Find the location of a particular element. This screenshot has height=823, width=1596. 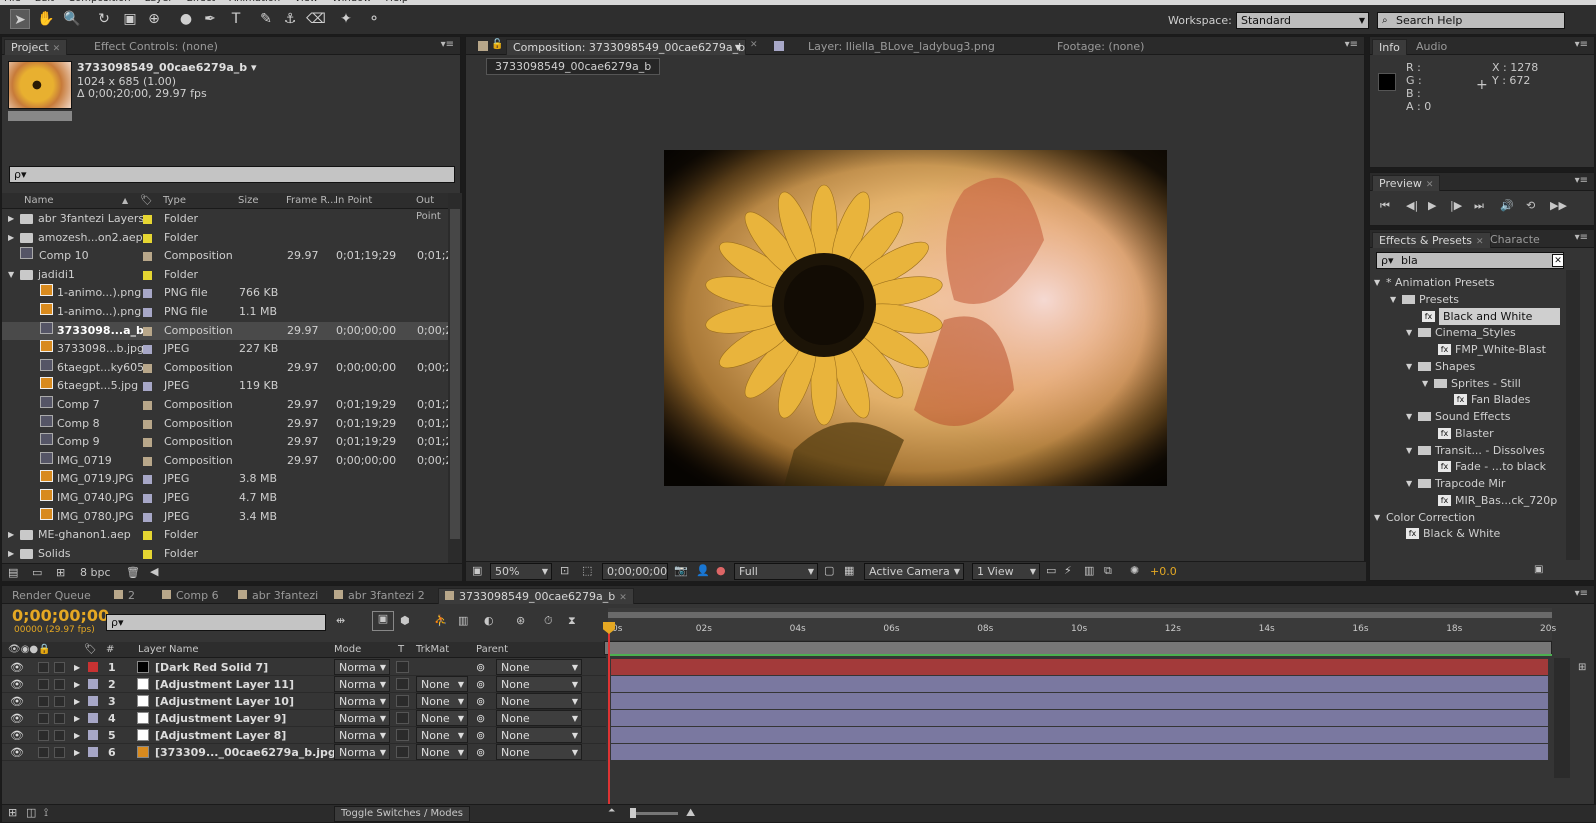

zoom-in-icon: ⛰ is located at coordinates (690, 813).